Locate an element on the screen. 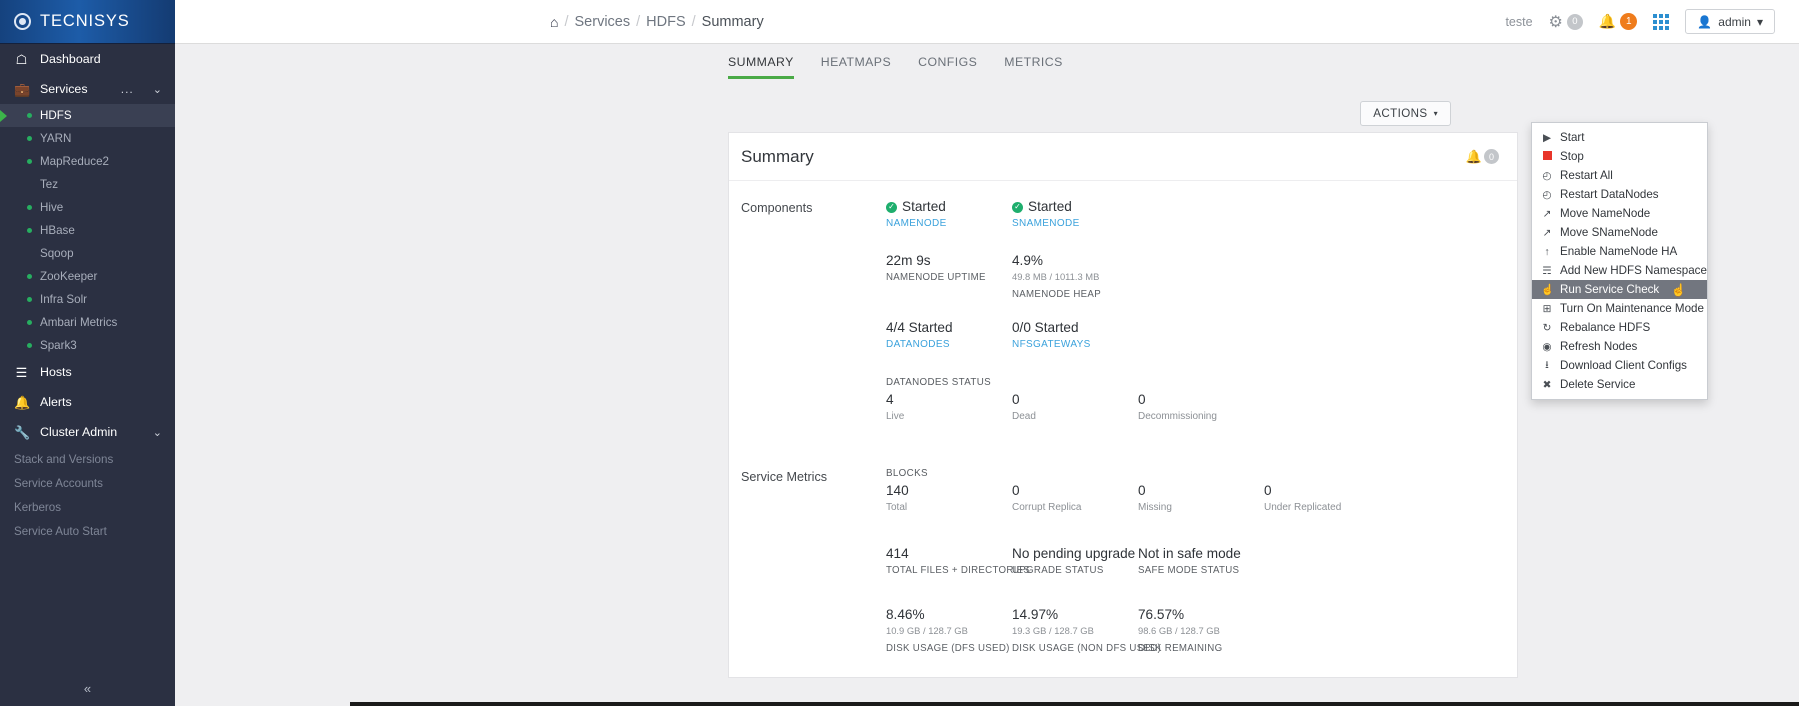  tab-metrics: METRICS is located at coordinates (1033, 67).